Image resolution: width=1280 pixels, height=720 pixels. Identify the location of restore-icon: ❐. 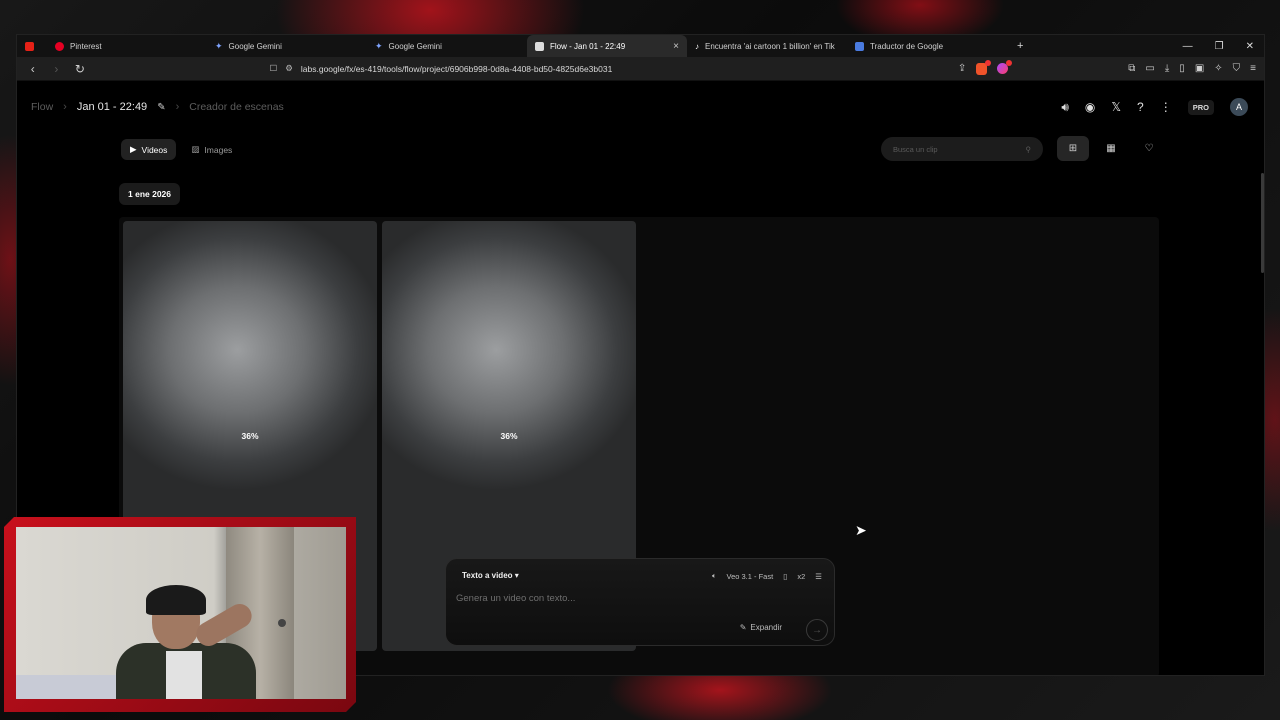
(1219, 46).